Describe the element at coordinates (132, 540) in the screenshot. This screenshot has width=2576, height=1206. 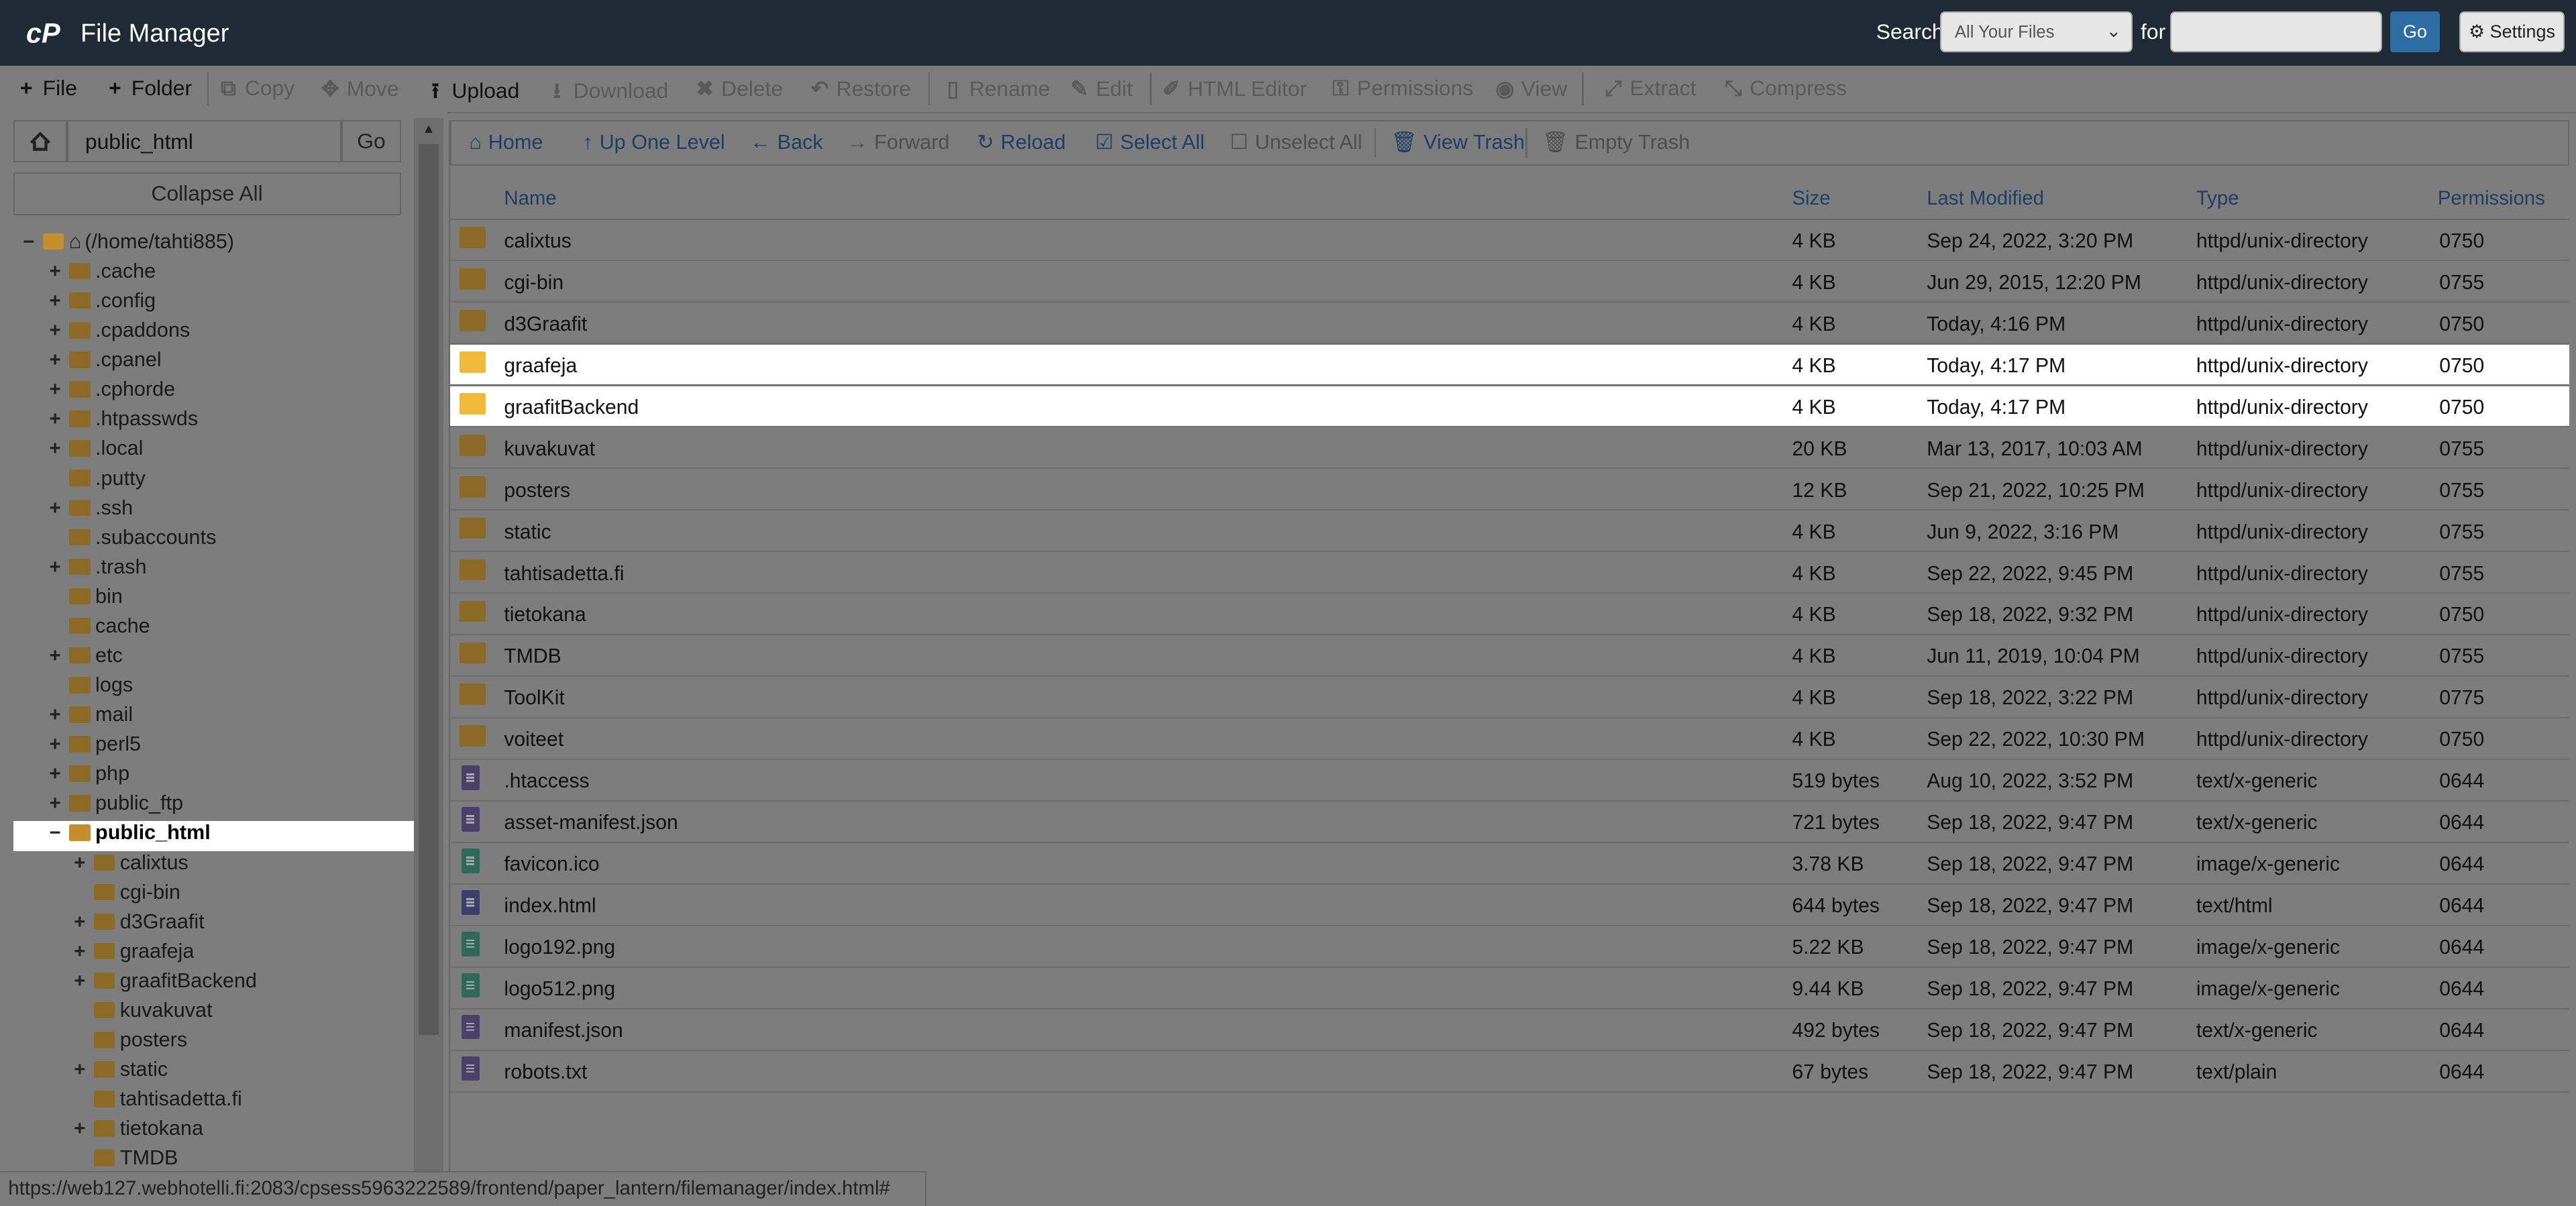
I see `tree-item-subaccounts: .subaccounts` at that location.